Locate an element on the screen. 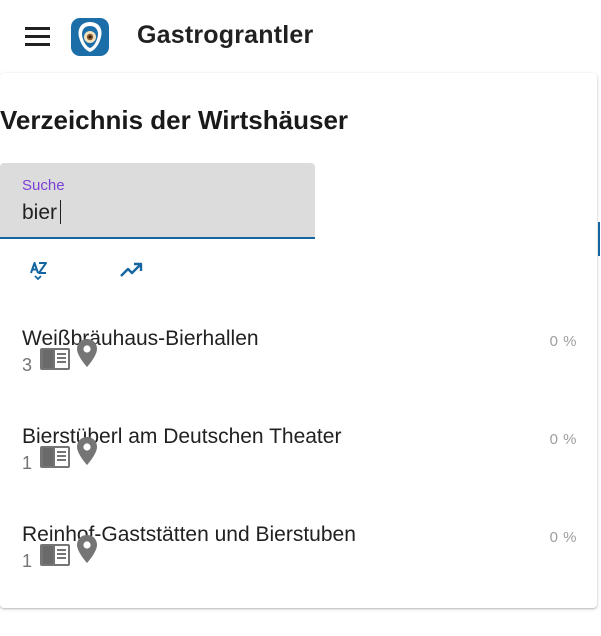  text-caret is located at coordinates (60, 212).